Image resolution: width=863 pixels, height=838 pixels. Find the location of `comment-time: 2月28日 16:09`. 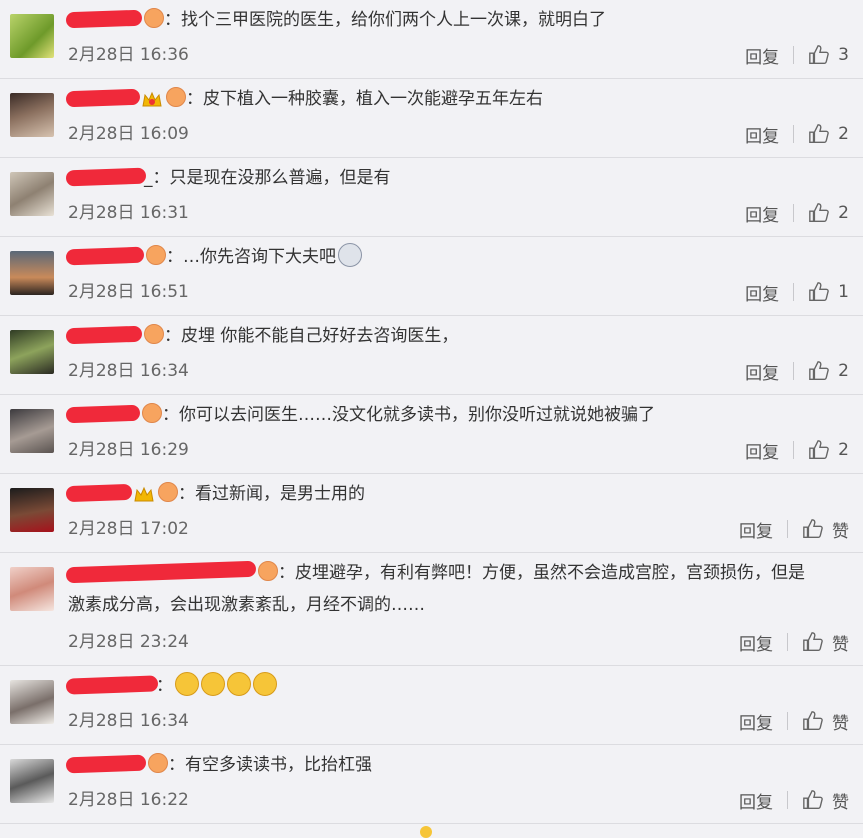

comment-time: 2月28日 16:09 is located at coordinates (128, 134).